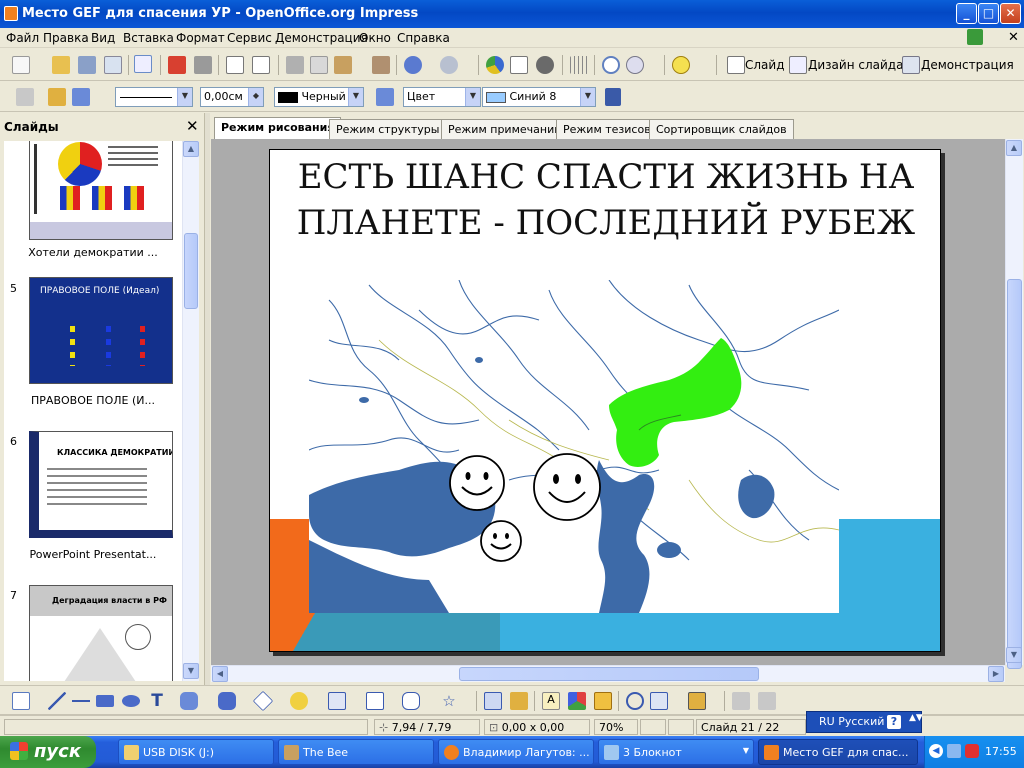  I want to click on tab-outline: Режим структуры, so click(388, 129).